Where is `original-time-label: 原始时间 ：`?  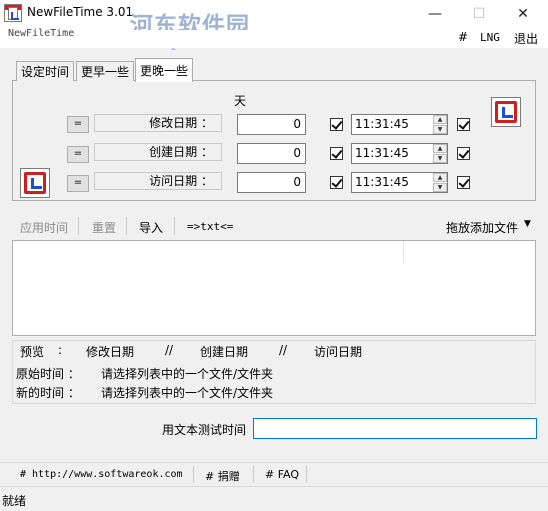 original-time-label: 原始时间 ： is located at coordinates (48, 374).